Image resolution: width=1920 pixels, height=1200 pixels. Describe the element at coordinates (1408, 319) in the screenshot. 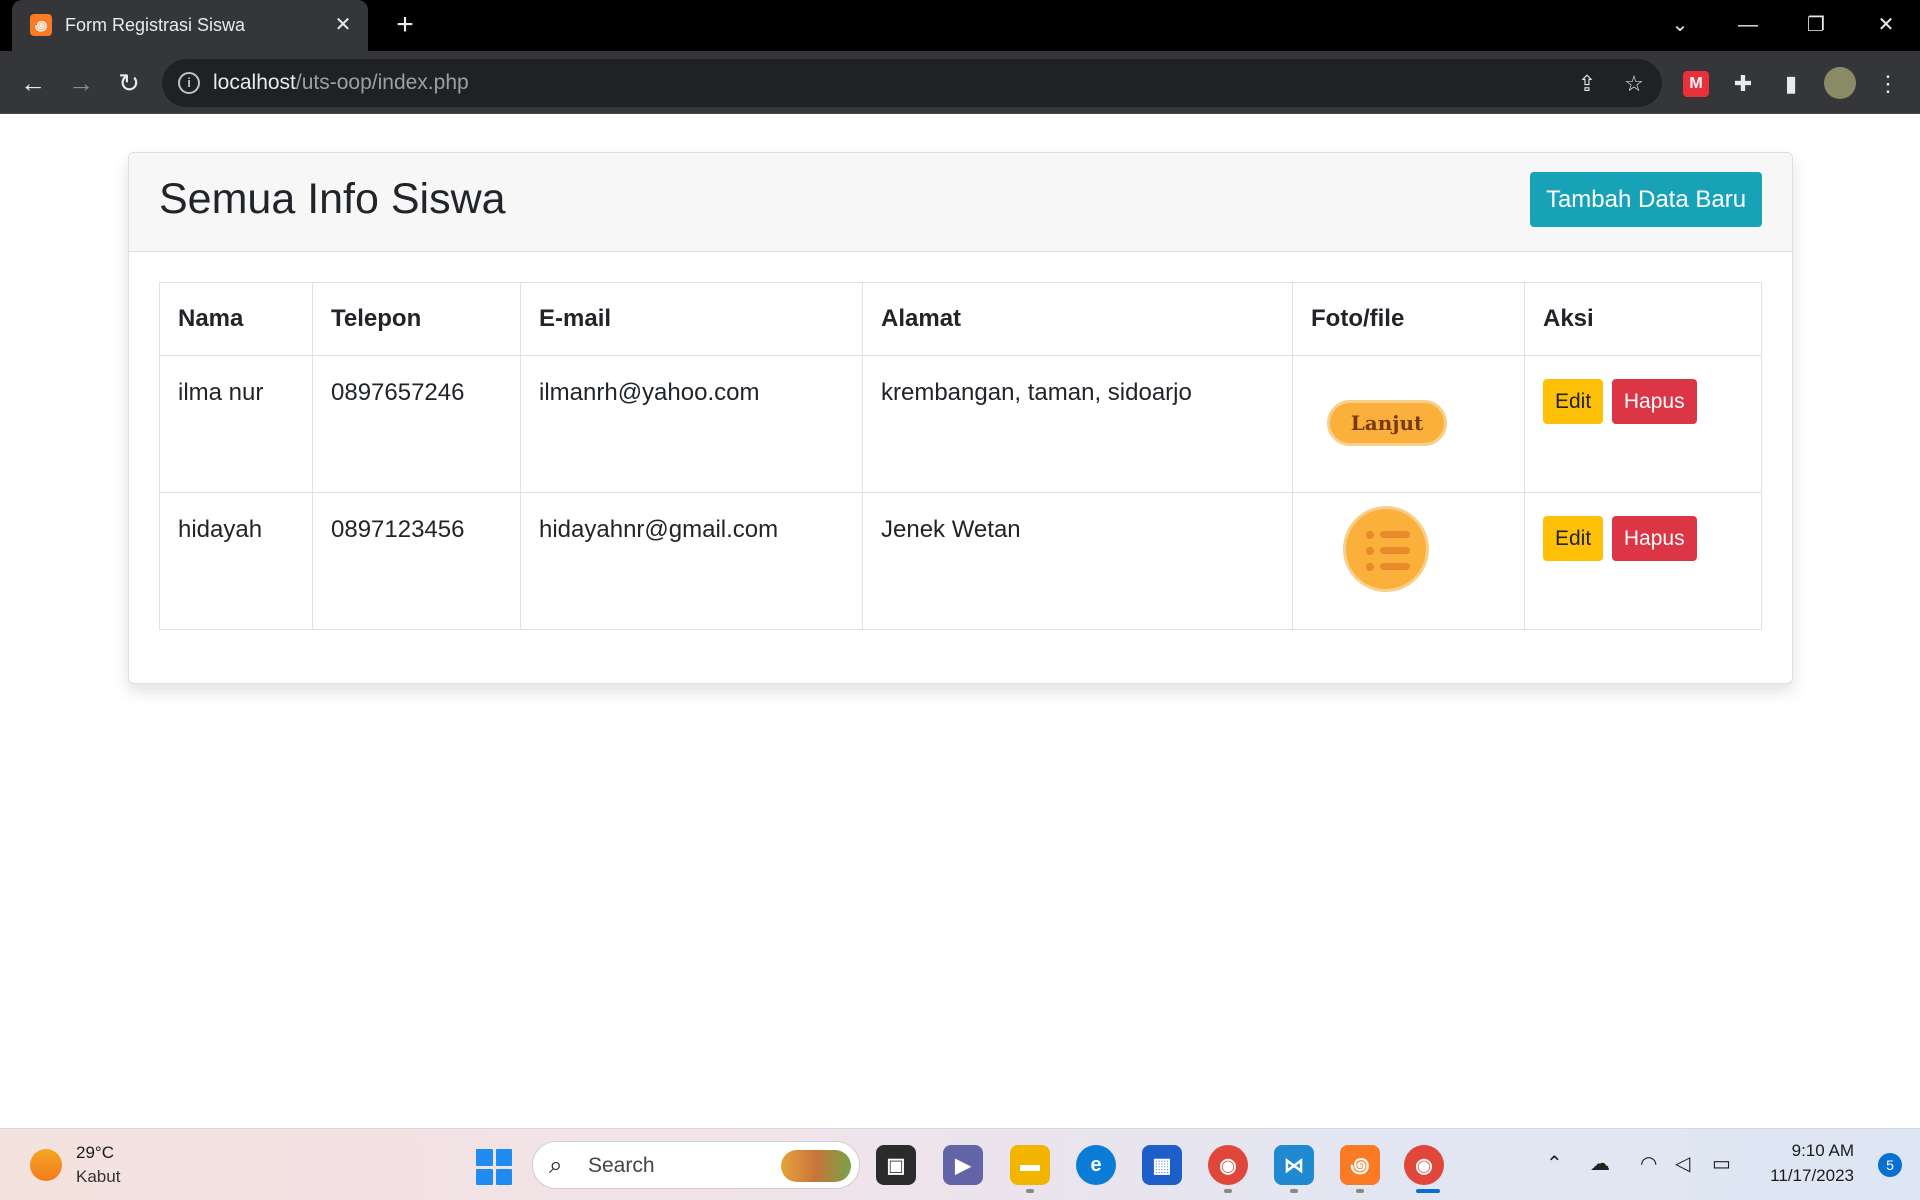

I see `column-header-foto: Foto/file` at that location.